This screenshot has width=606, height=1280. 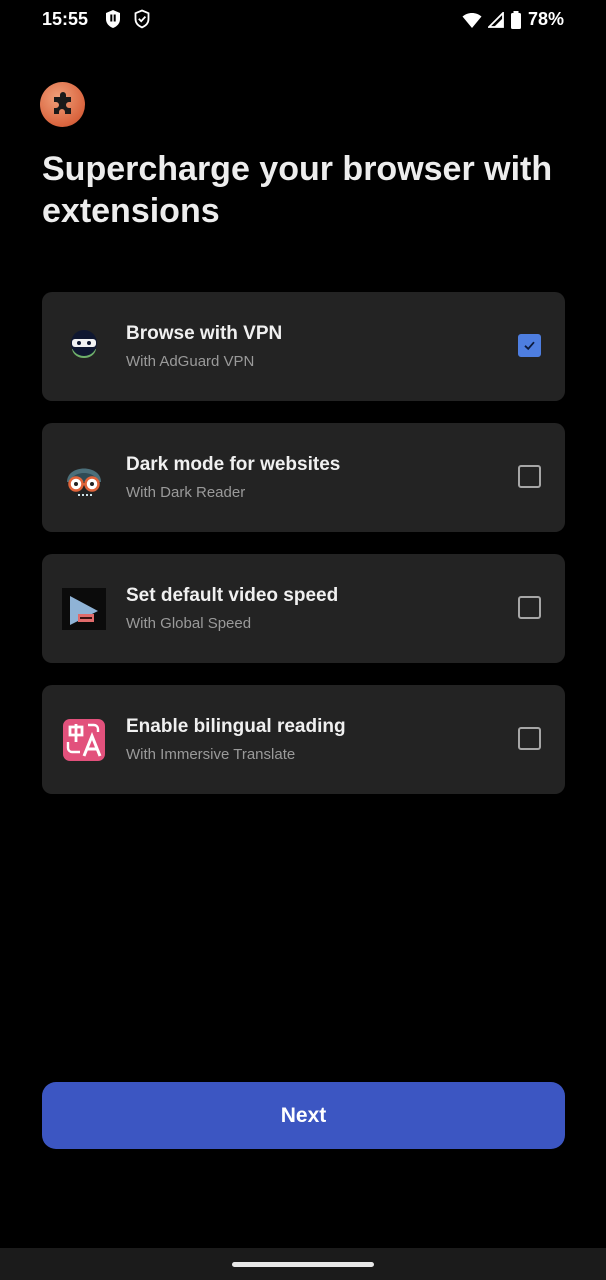 I want to click on extension-title: Enable bilingual reading, so click(x=236, y=726).